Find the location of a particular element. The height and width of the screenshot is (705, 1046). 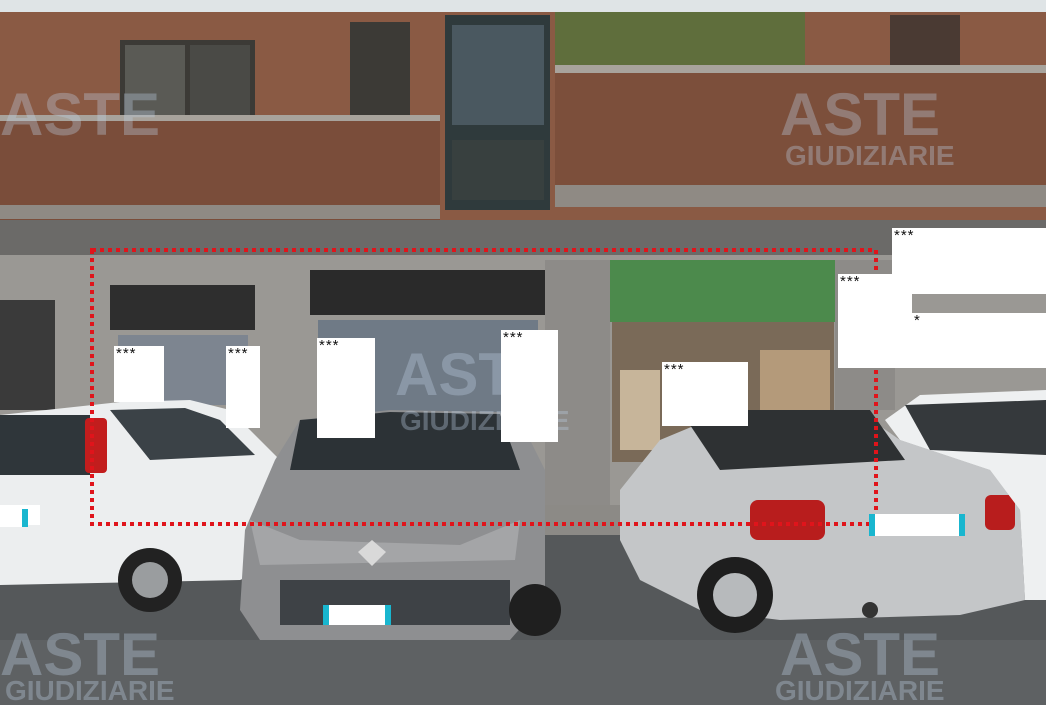

slab is located at coordinates (523, 240).